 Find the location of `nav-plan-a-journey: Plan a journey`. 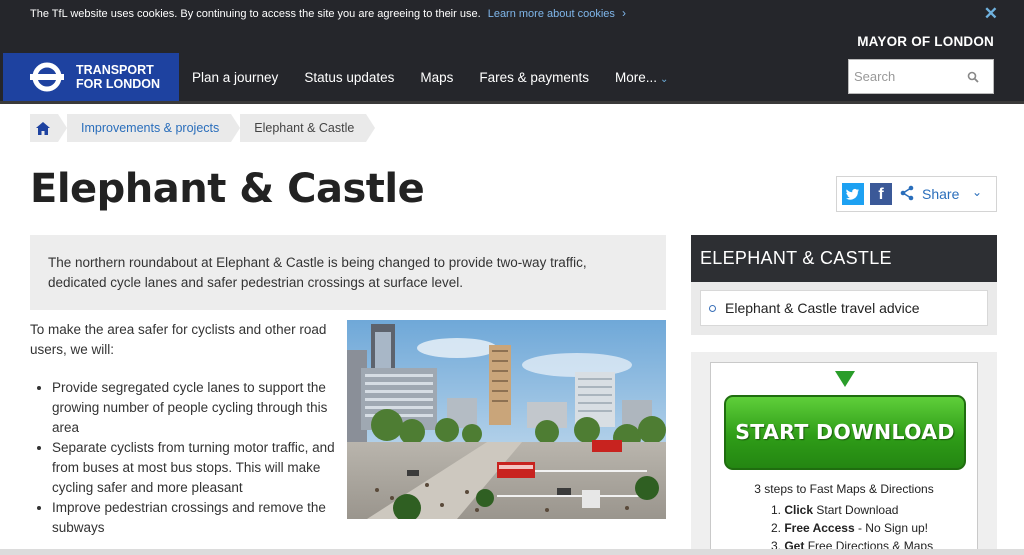

nav-plan-a-journey: Plan a journey is located at coordinates (235, 77).